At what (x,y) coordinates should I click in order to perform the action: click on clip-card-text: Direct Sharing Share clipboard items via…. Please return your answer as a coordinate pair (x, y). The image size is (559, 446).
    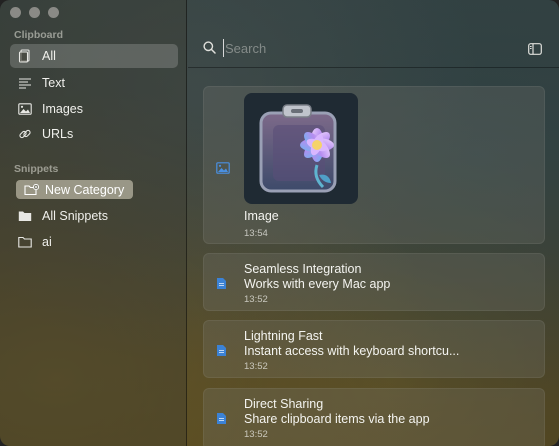
    Looking at the image, I should click on (374, 417).